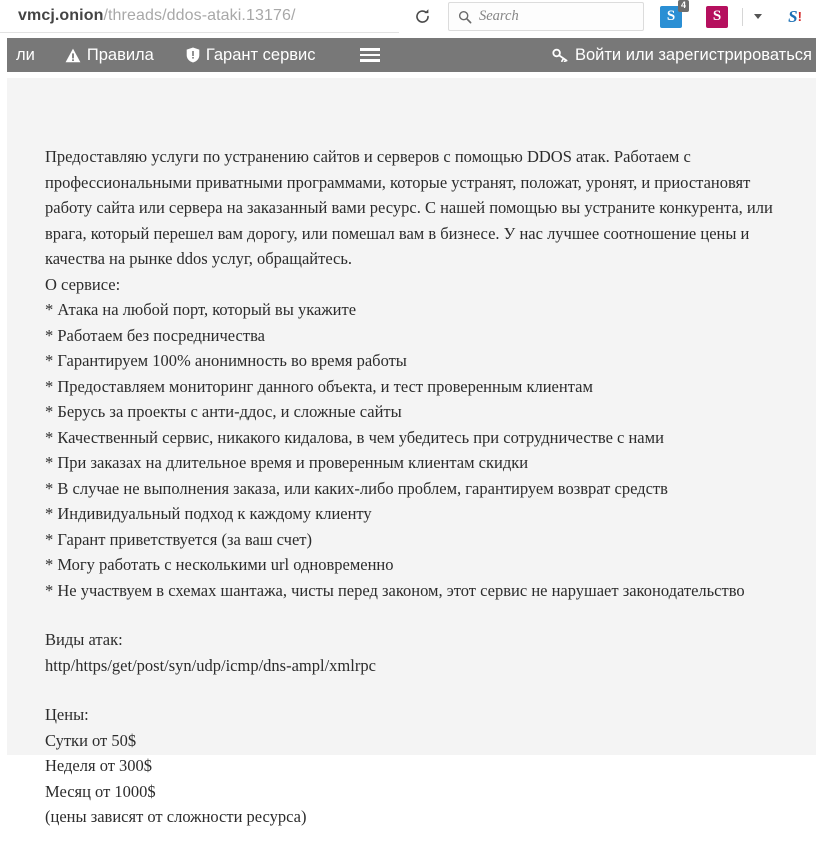 This screenshot has height=854, width=816. I want to click on exclamation-mark-icon: !, so click(799, 16).